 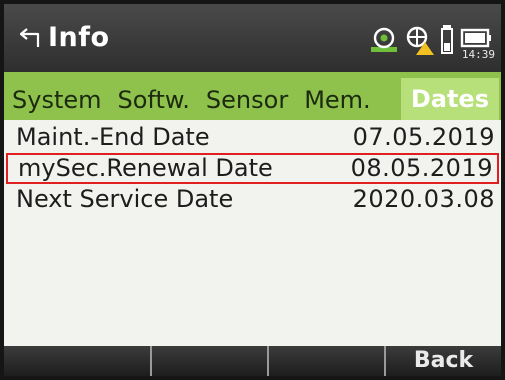 I want to click on tab-bar: System Softw. Sensor Mem. Dates, so click(x=252, y=96).